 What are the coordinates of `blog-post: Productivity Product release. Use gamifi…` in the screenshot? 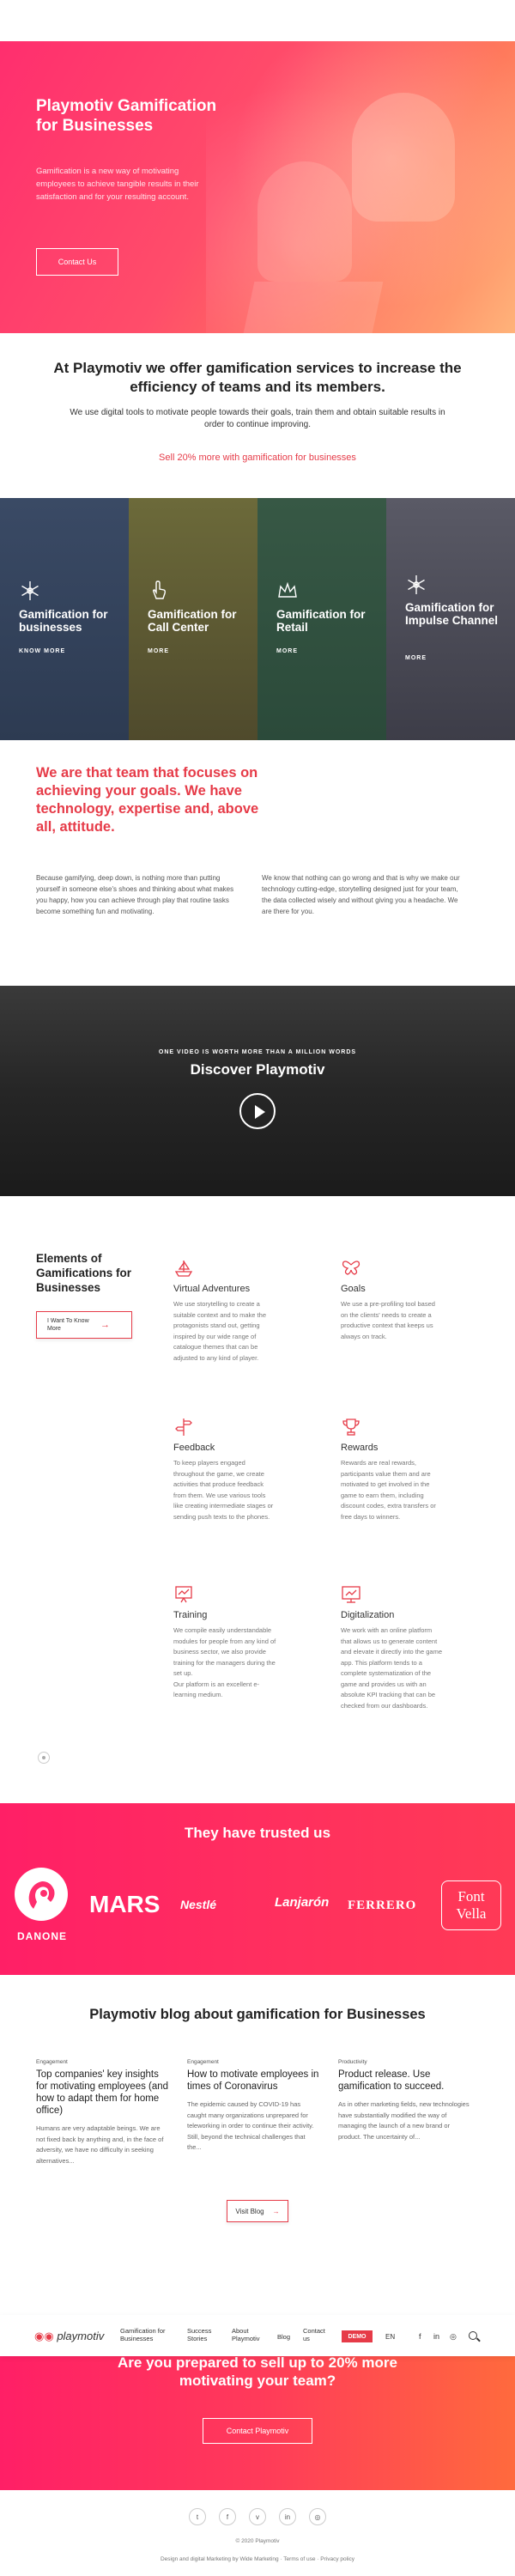 It's located at (404, 2100).